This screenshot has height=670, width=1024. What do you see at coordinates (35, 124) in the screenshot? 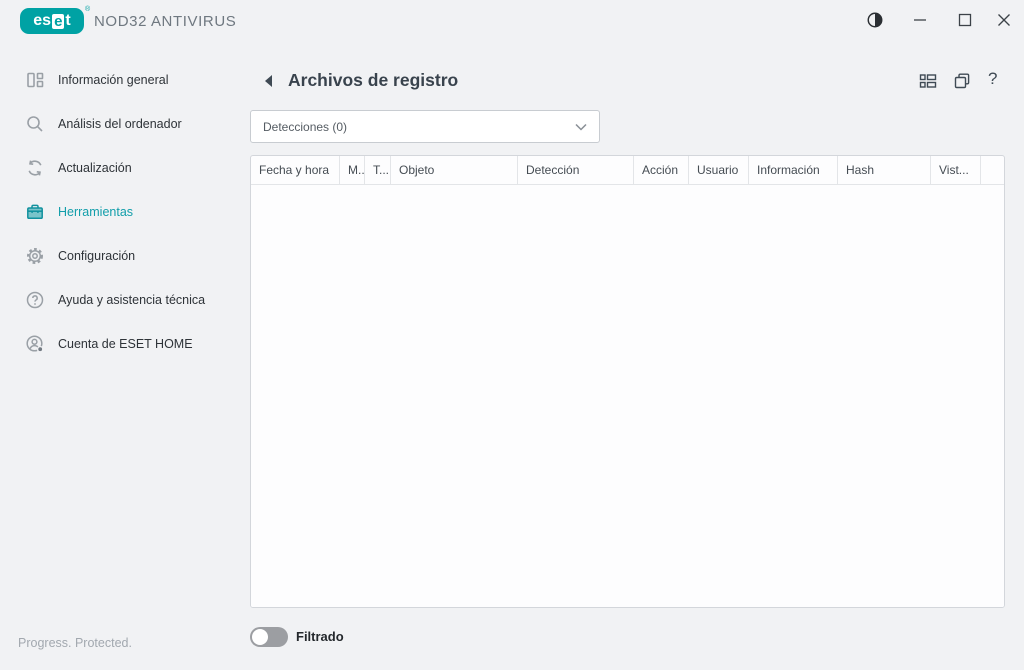
I see `search-icon` at bounding box center [35, 124].